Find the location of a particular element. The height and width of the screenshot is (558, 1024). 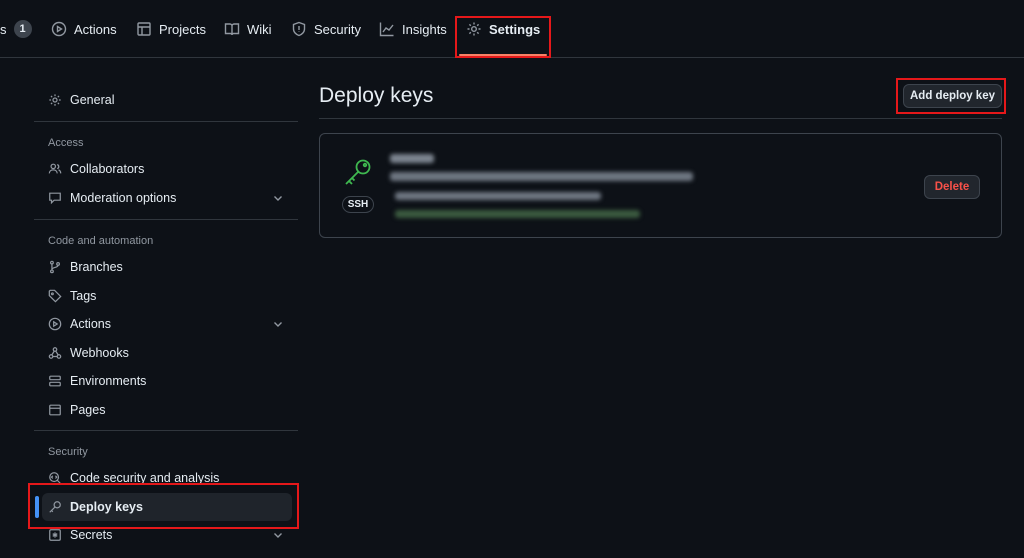

tab-label: Insights is located at coordinates (424, 29).